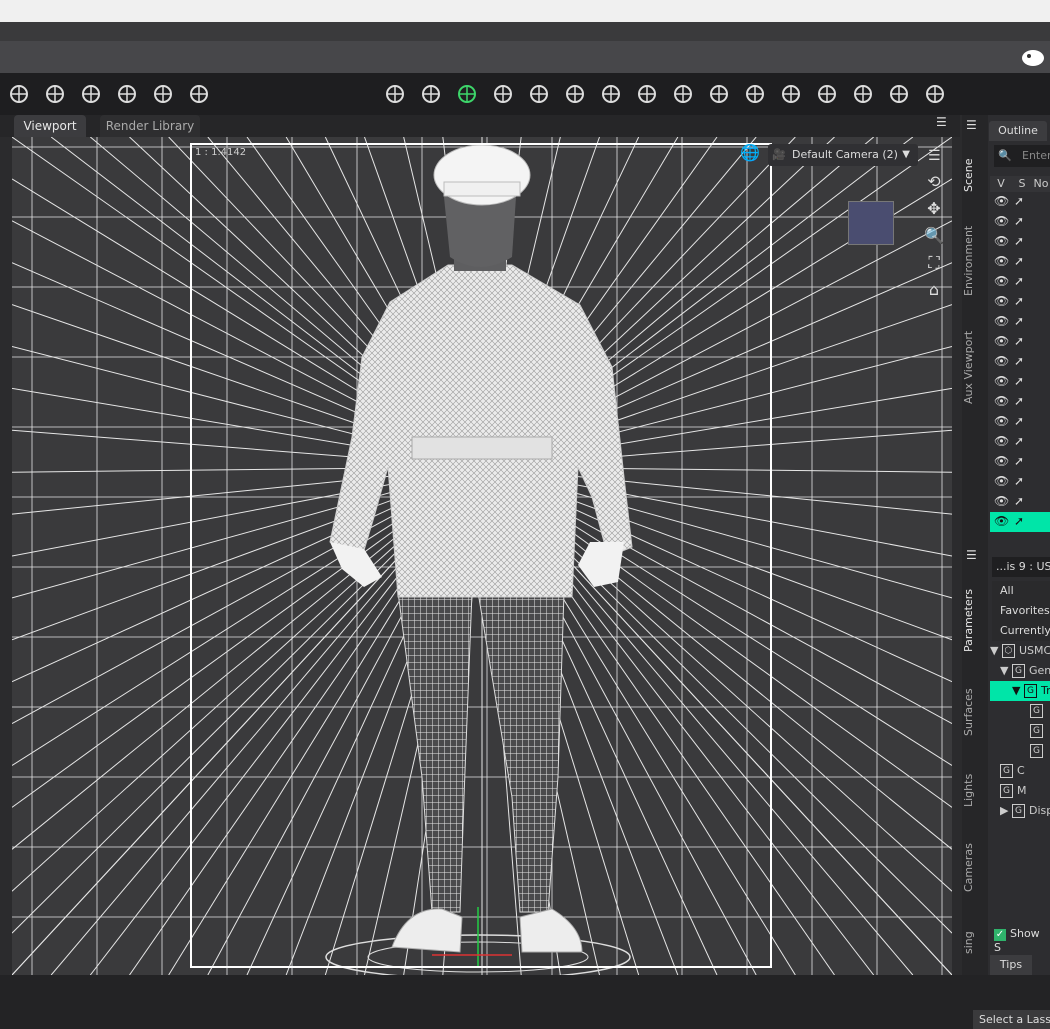  I want to click on pan-icon: ✥, so click(934, 210).